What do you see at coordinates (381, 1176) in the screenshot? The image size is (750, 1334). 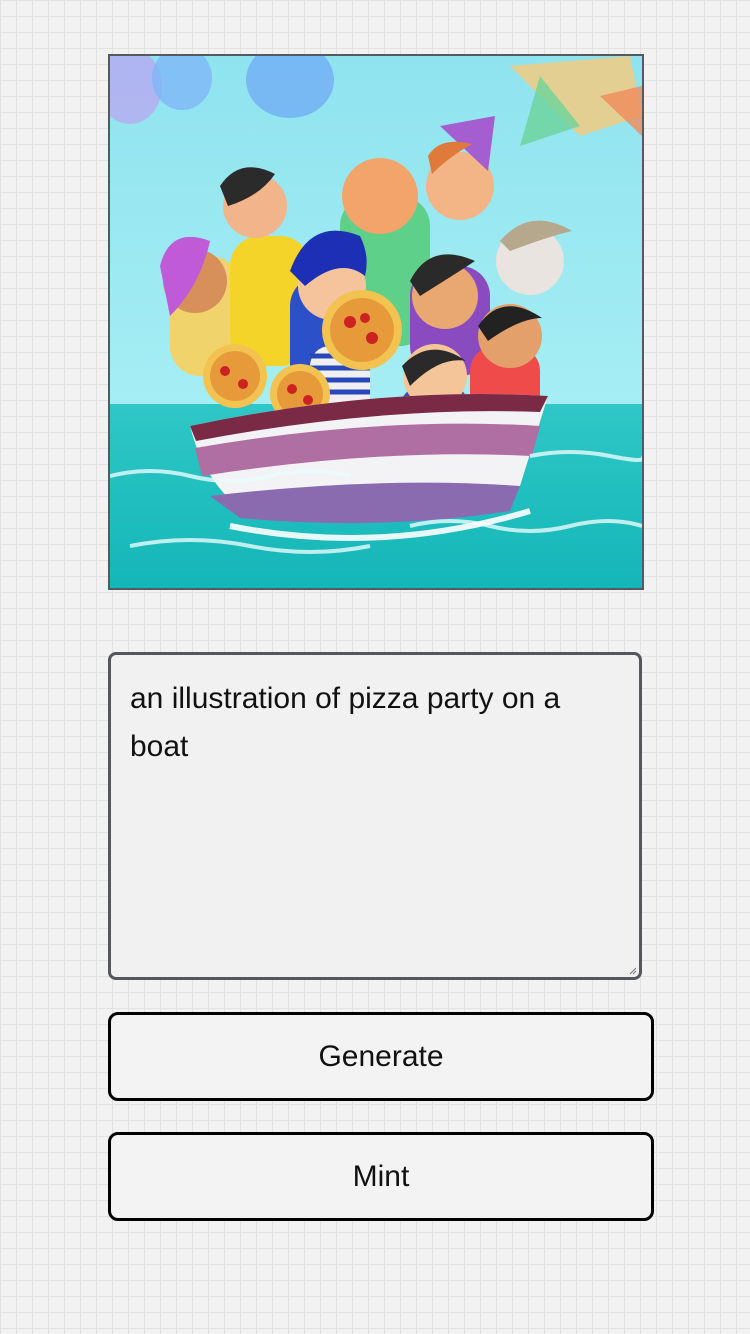 I see `mint-button: Mint` at bounding box center [381, 1176].